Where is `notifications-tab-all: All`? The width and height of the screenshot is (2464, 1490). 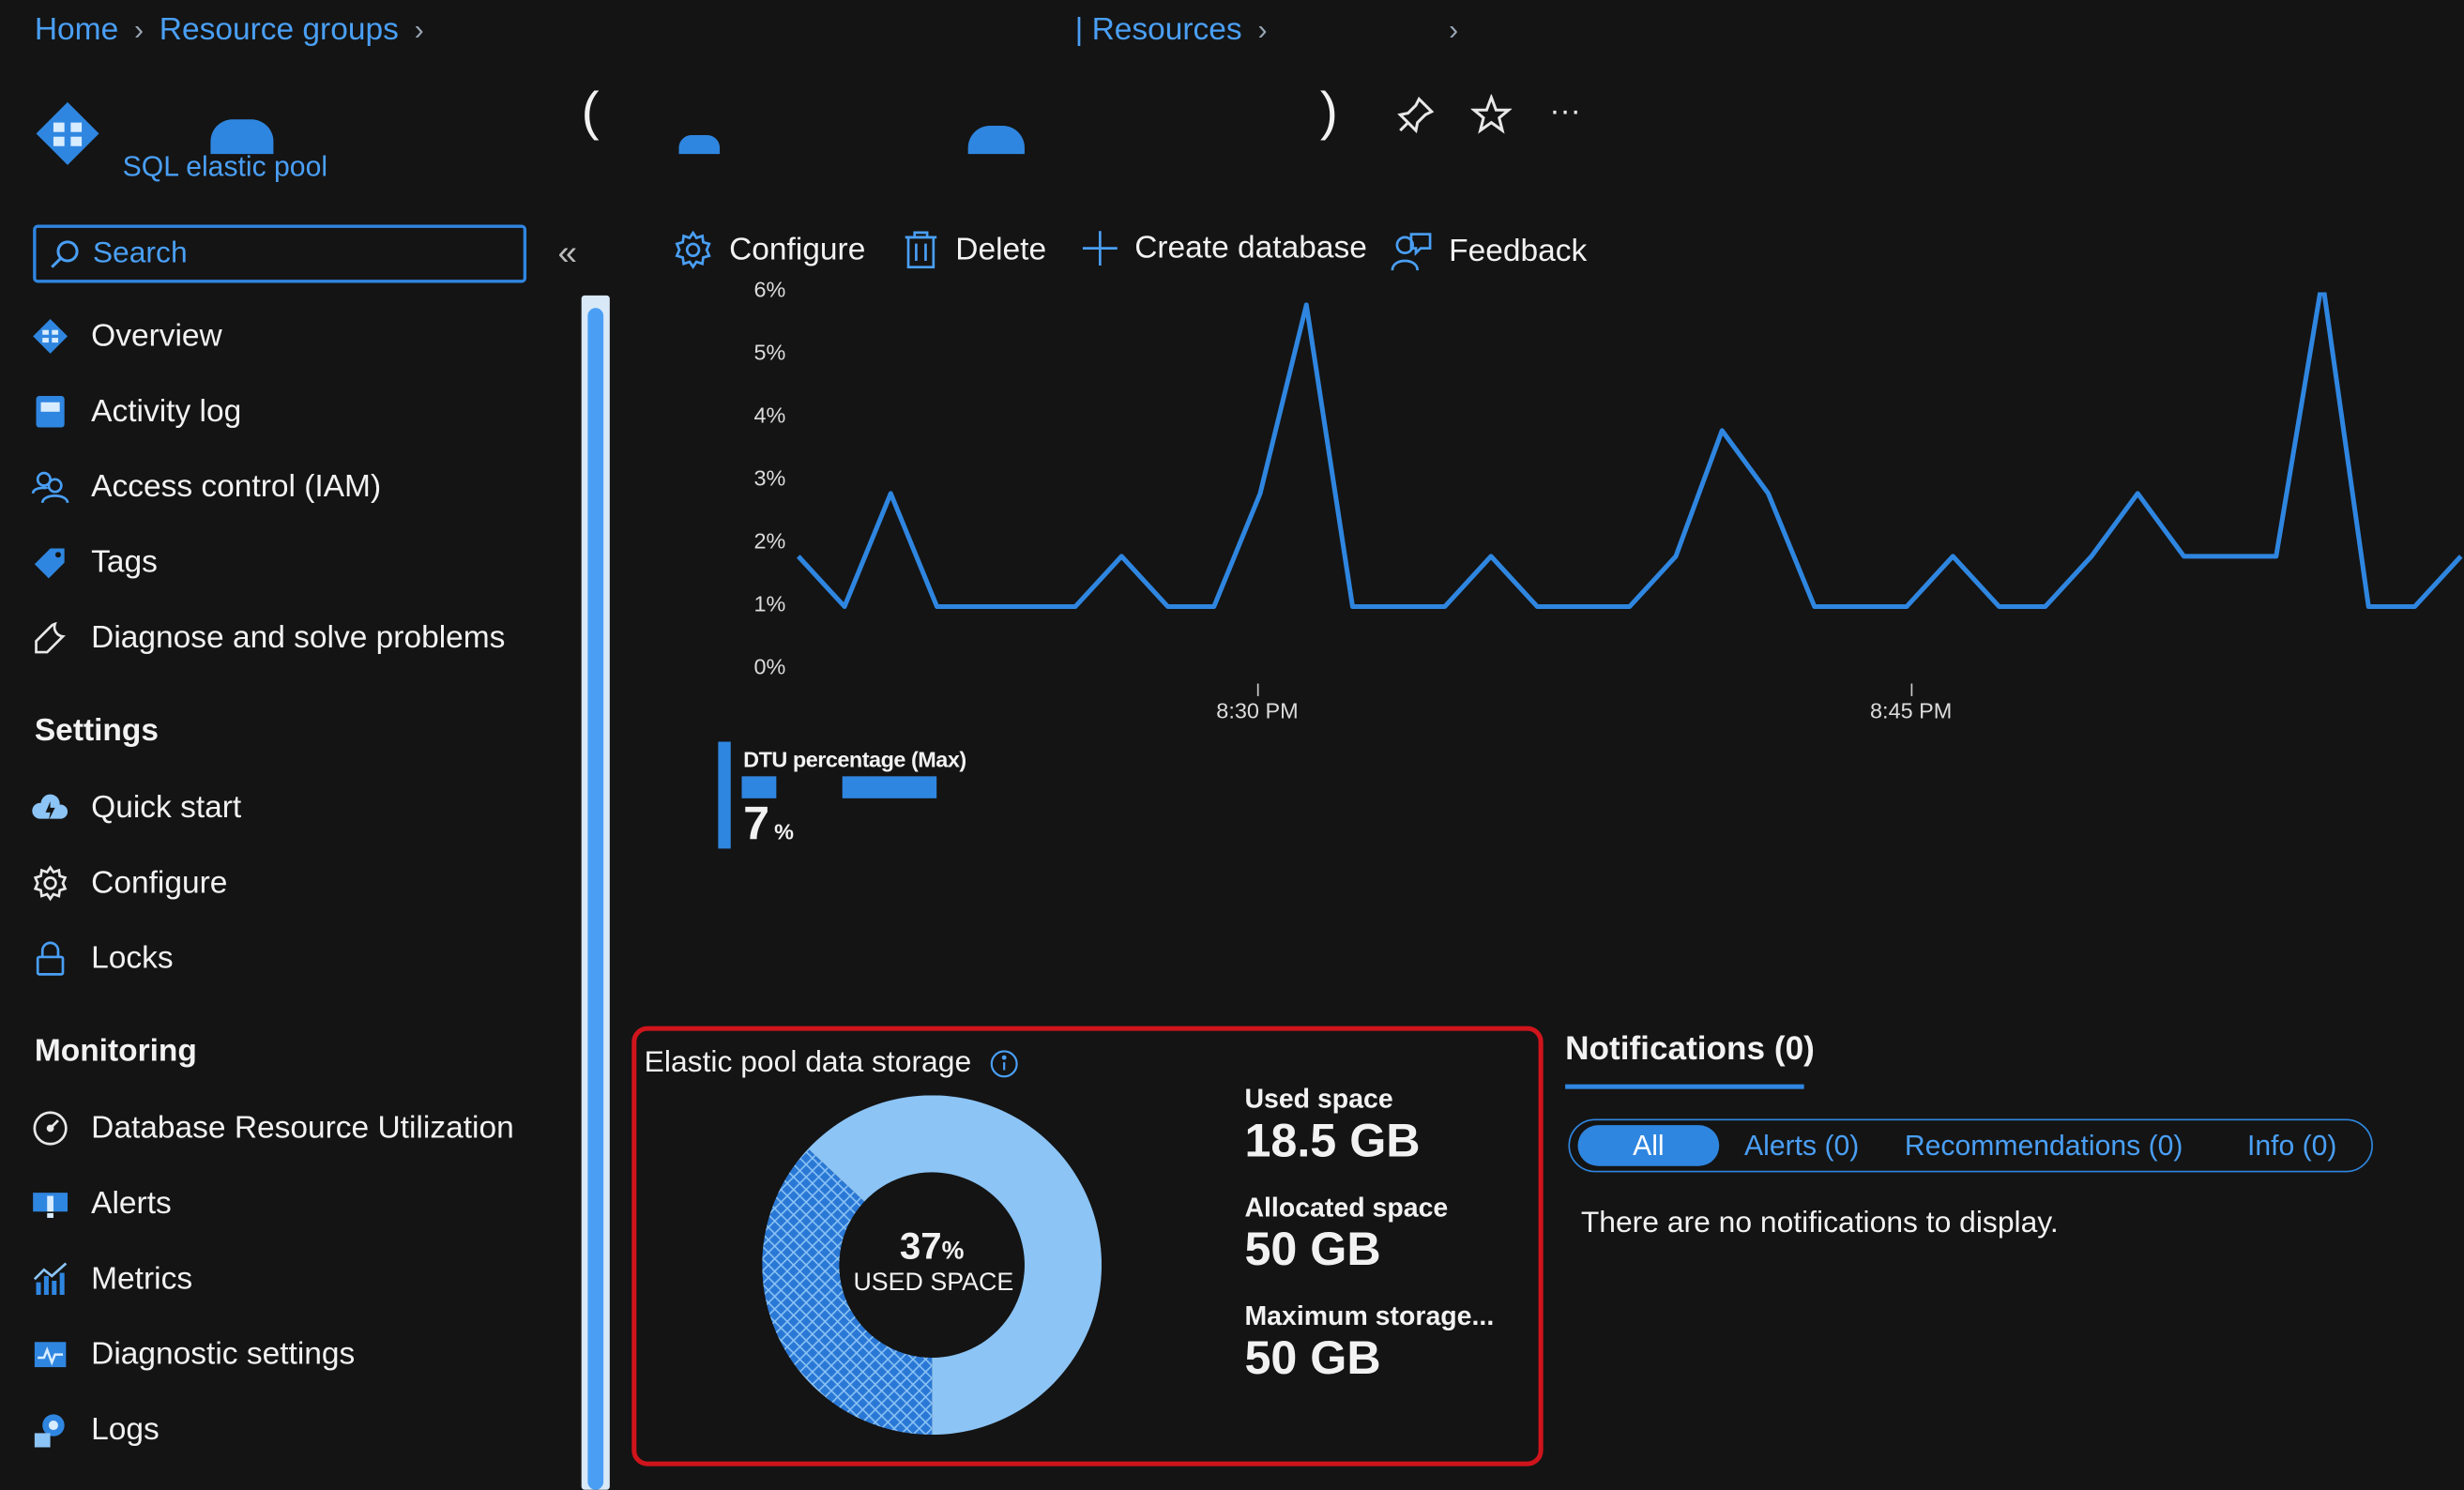 notifications-tab-all: All is located at coordinates (1648, 1145).